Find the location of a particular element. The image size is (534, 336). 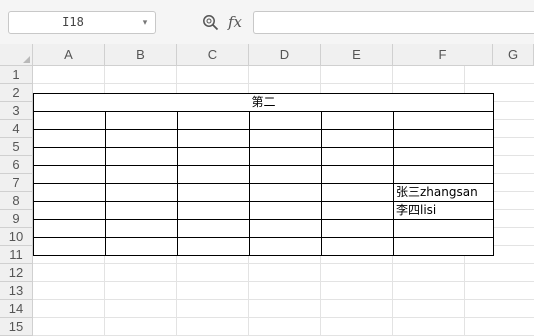

cell-a3 is located at coordinates (69, 120).